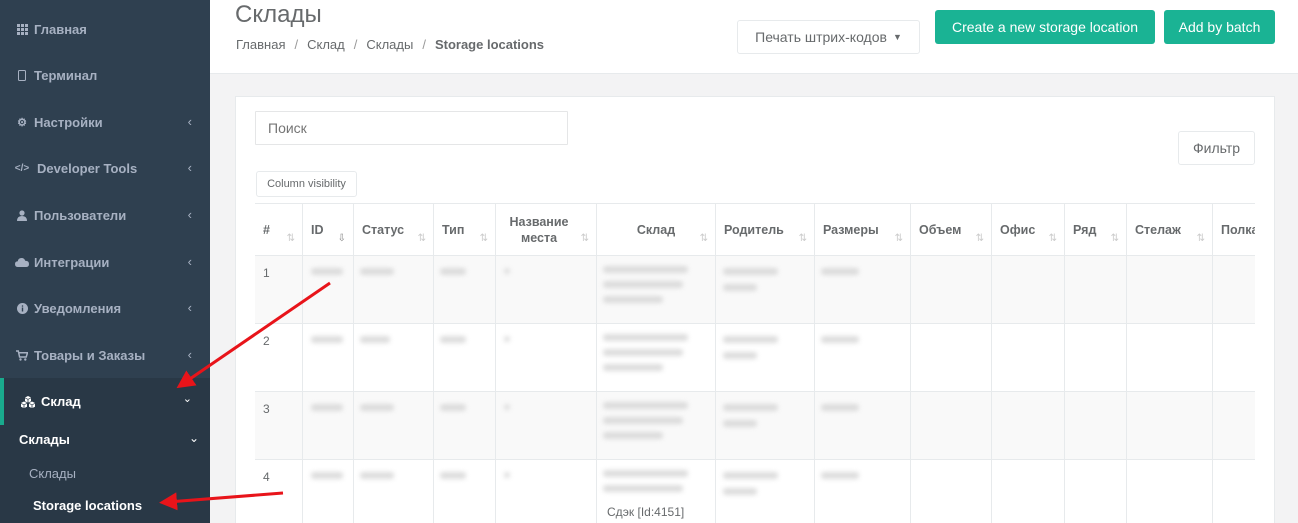 The height and width of the screenshot is (523, 1298). What do you see at coordinates (1085, 230) in the screenshot?
I see `column-header-label: Ряд` at bounding box center [1085, 230].